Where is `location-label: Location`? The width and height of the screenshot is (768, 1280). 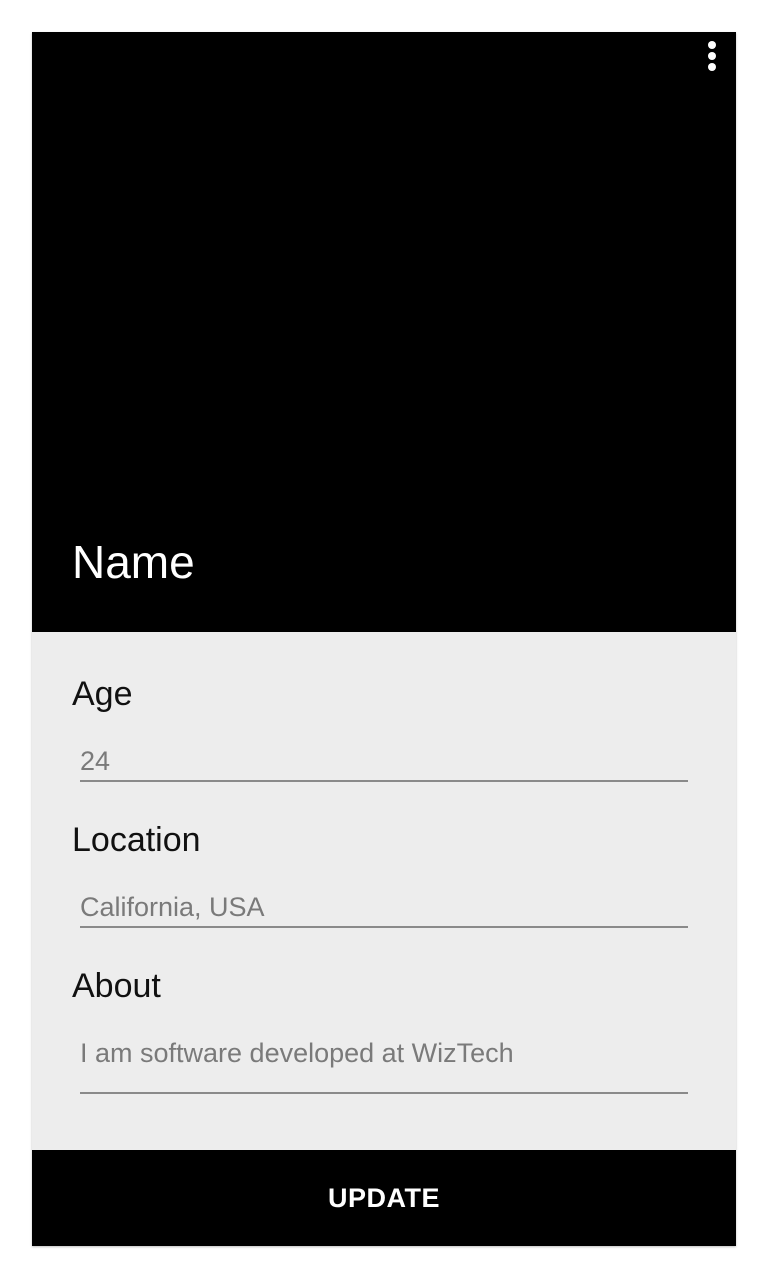 location-label: Location is located at coordinates (136, 840).